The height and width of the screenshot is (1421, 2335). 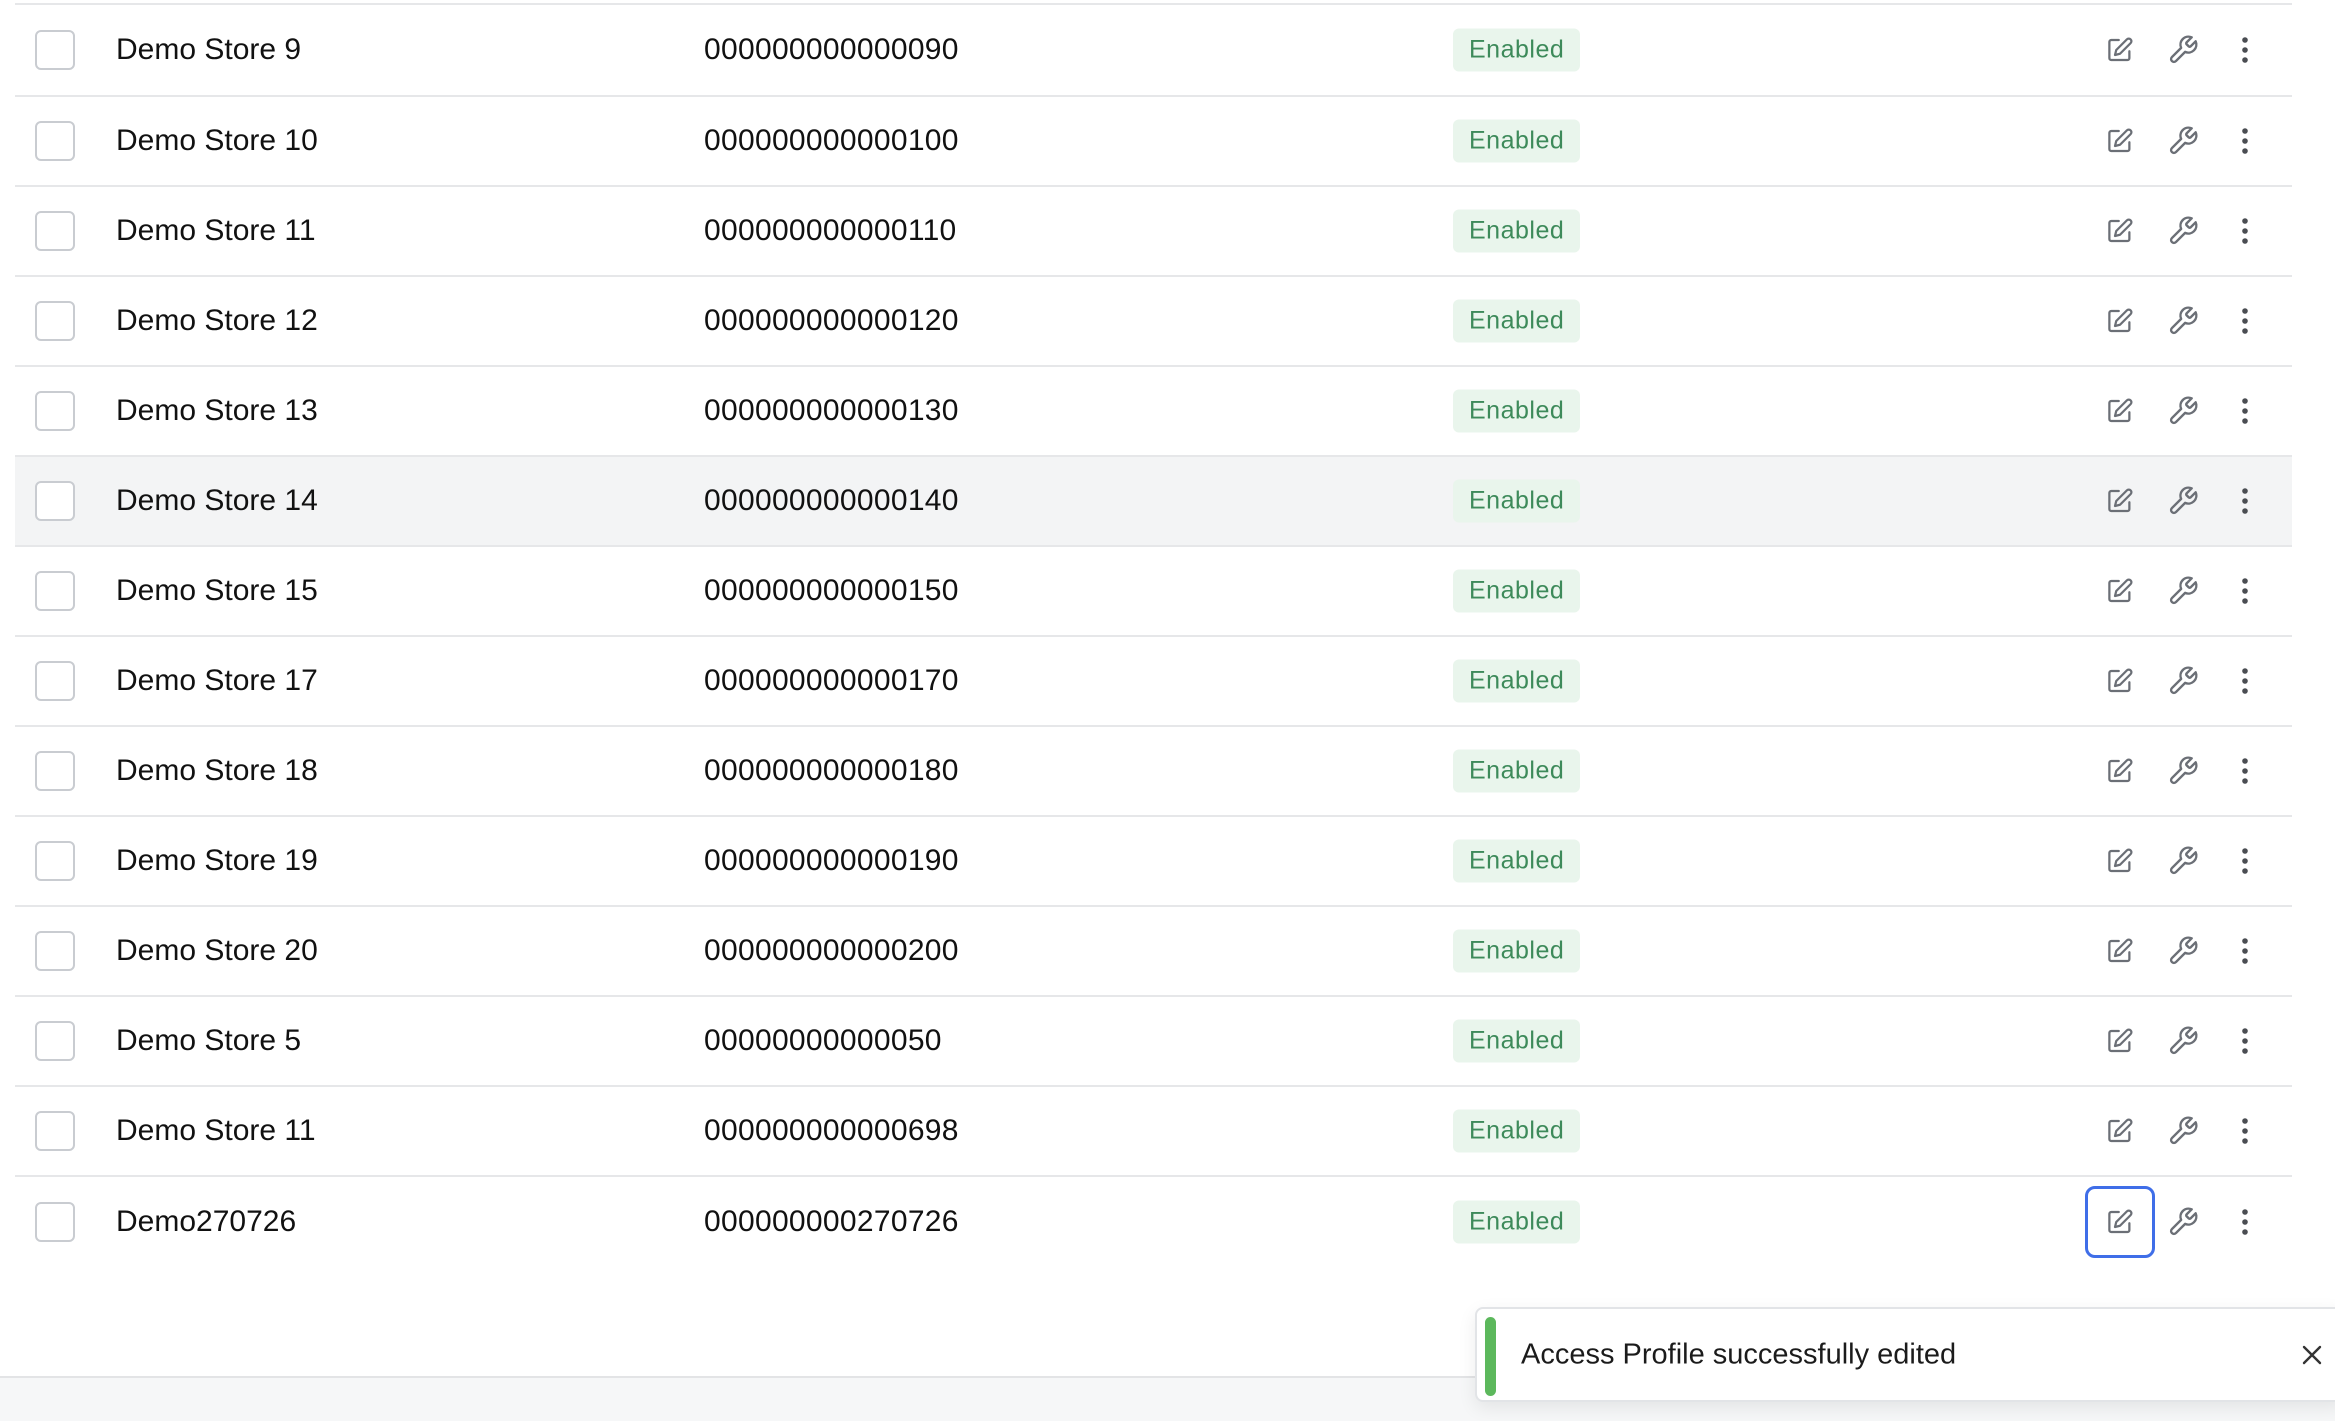 I want to click on store-code: 000000000000170, so click(x=831, y=680).